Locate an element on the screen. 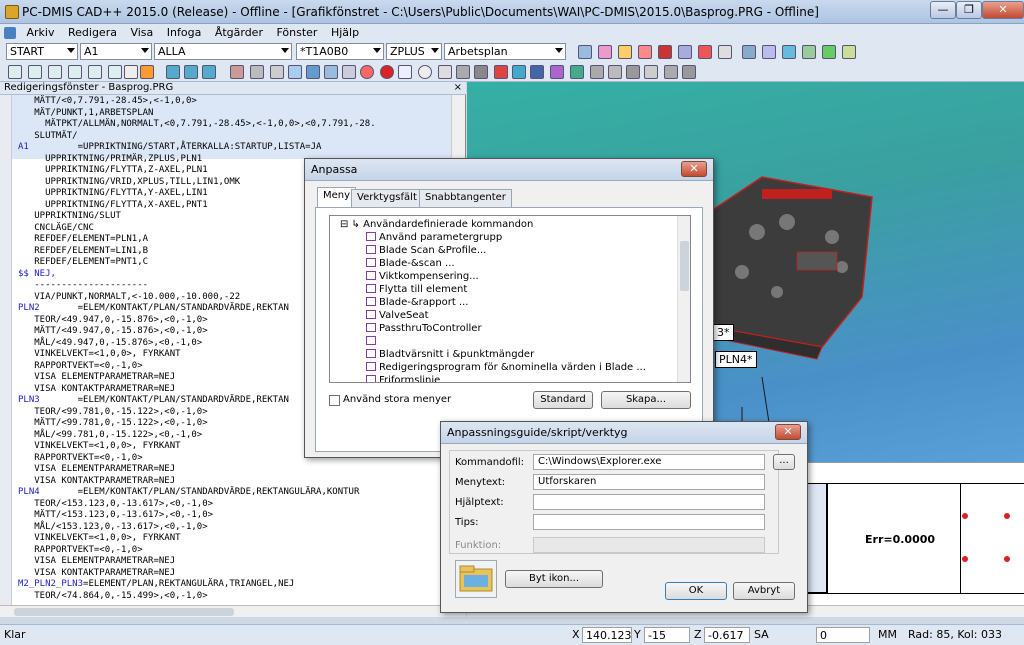  large-menus-checkbox is located at coordinates (334, 400).